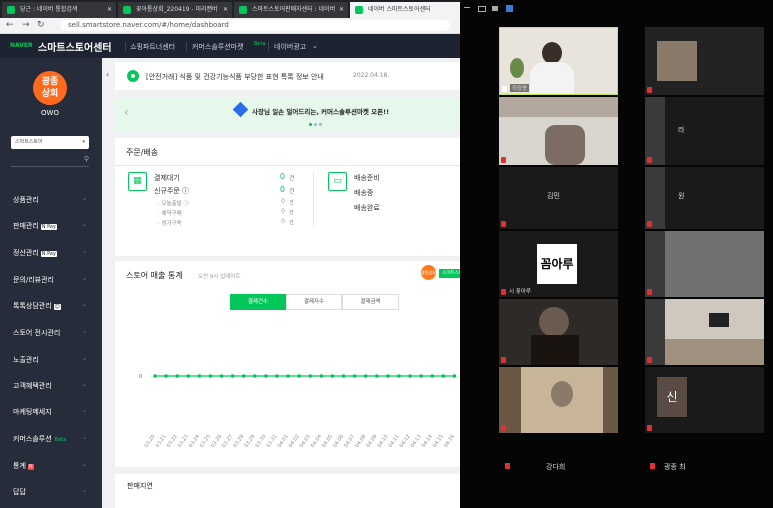  I want to click on sidebar-item: 톡톡상담관리 ☺ ⌄, so click(50, 306).